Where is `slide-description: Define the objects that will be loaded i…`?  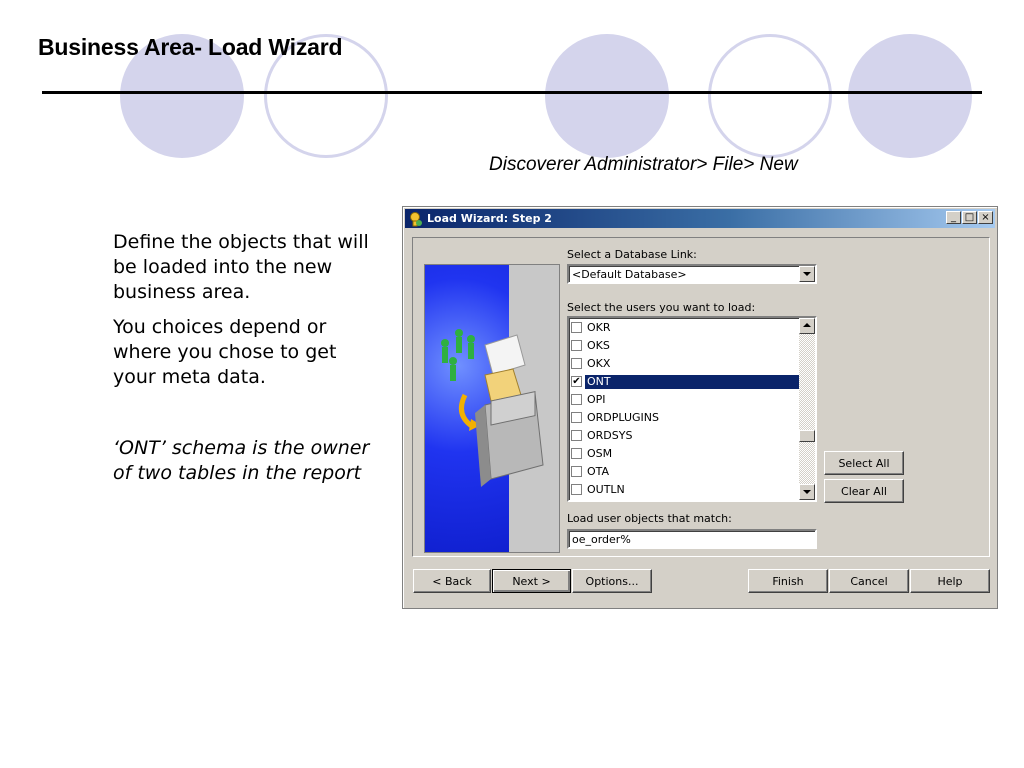
slide-description: Define the objects that will be loaded i… is located at coordinates (244, 363).